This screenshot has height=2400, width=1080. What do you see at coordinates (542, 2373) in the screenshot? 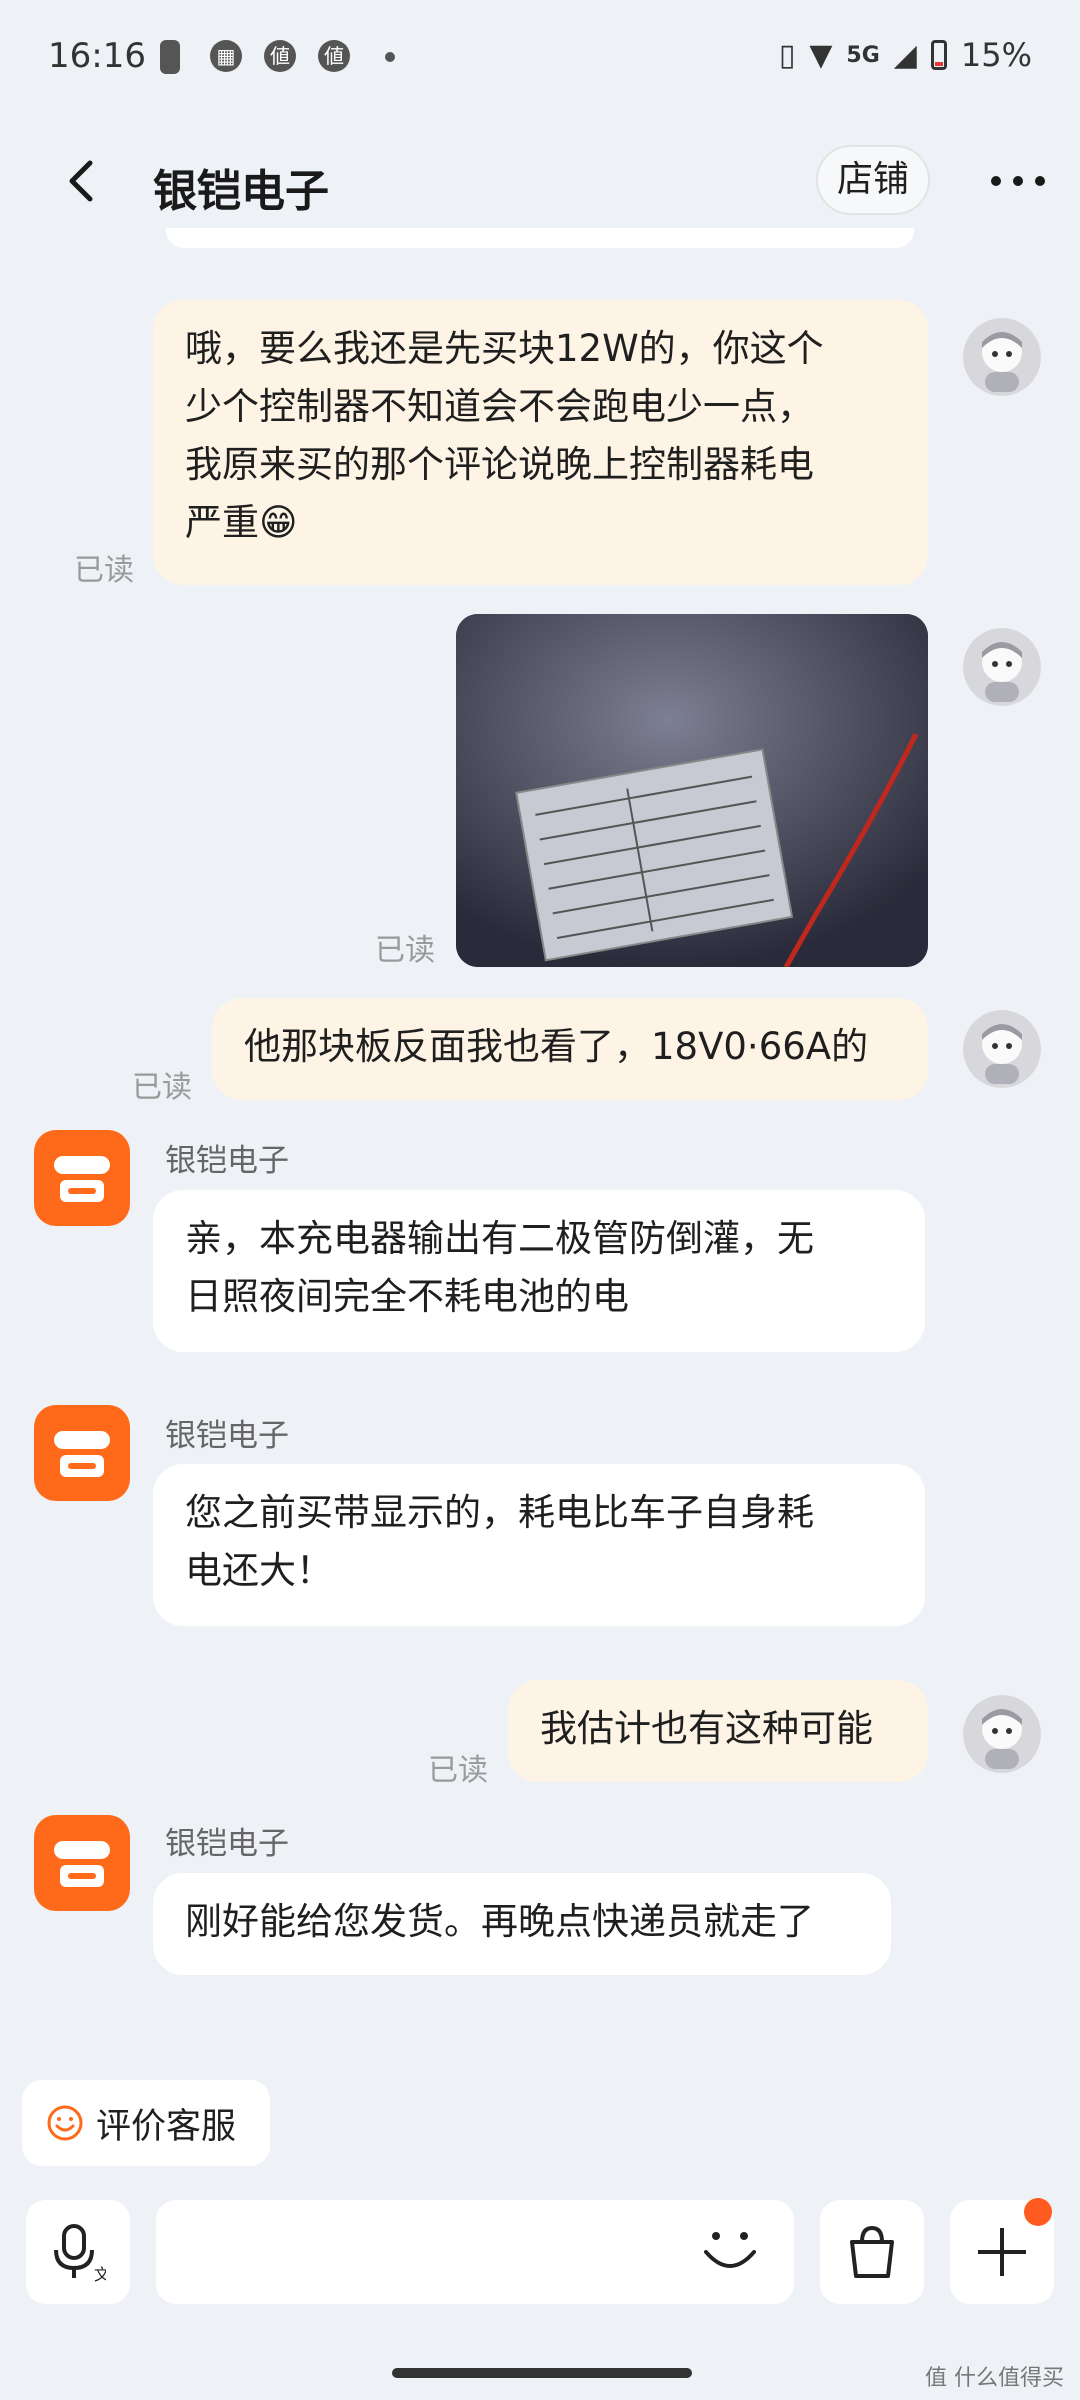
I see `home-indicator` at bounding box center [542, 2373].